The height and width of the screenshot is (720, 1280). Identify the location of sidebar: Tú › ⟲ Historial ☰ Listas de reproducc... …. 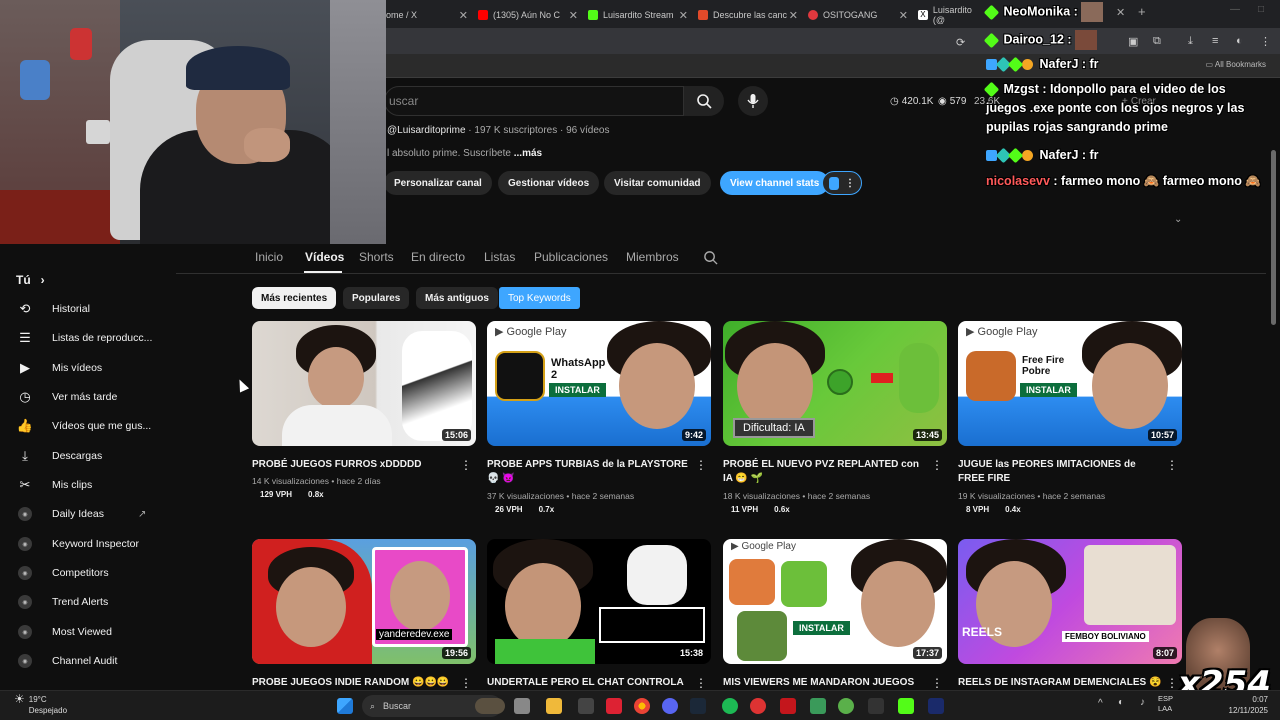
(88, 467).